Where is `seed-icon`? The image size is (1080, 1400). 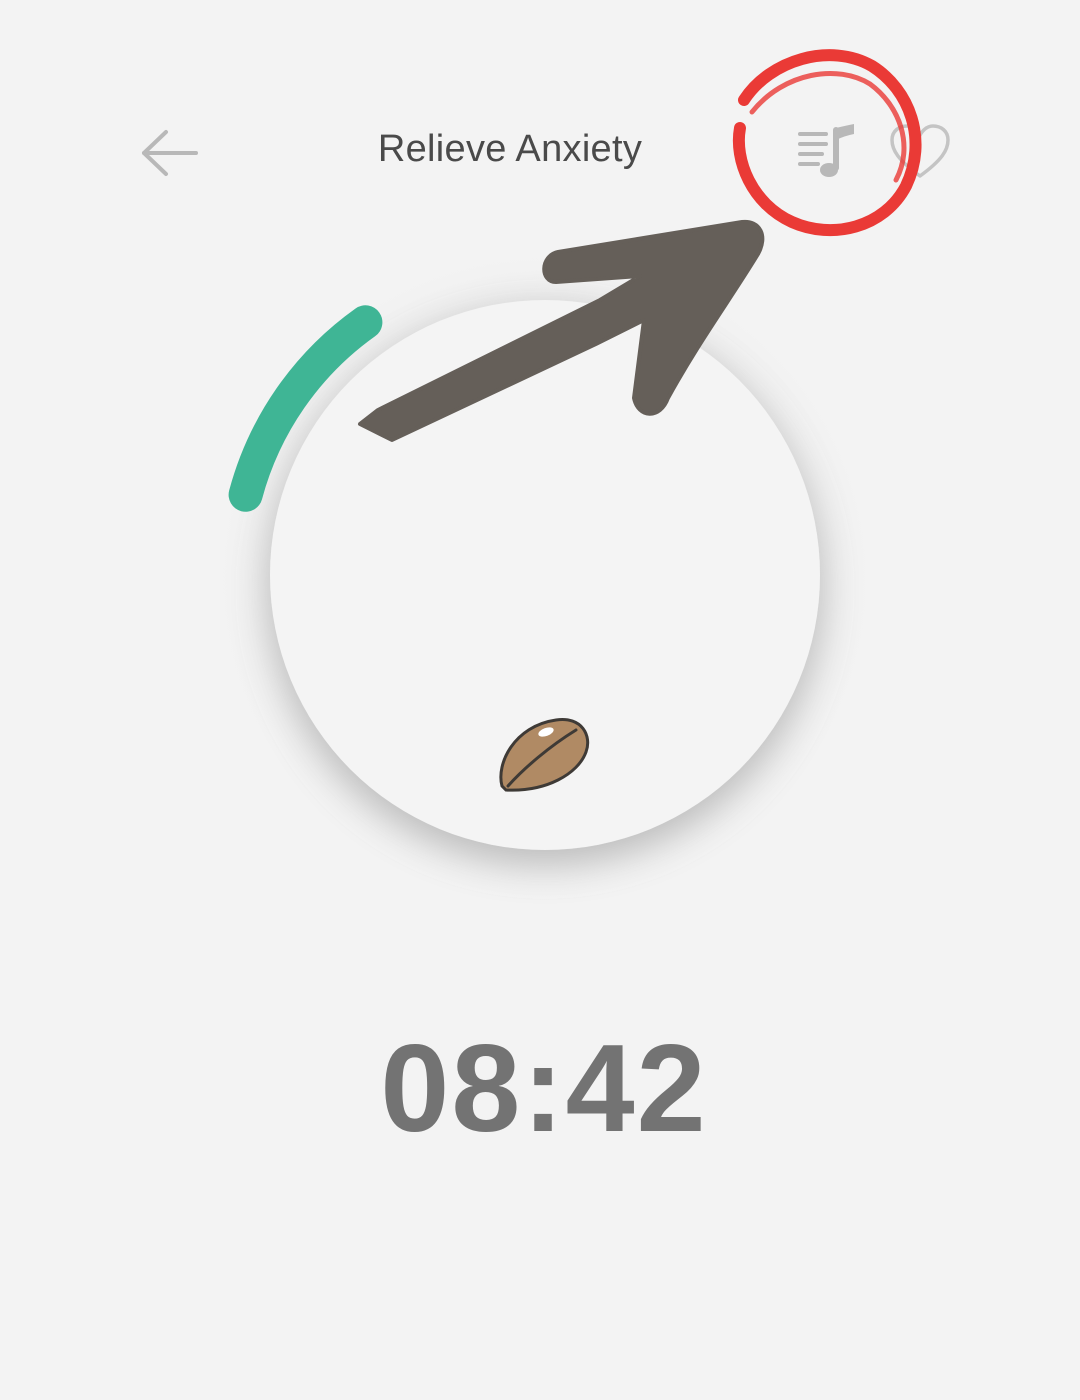
seed-icon is located at coordinates (544, 755).